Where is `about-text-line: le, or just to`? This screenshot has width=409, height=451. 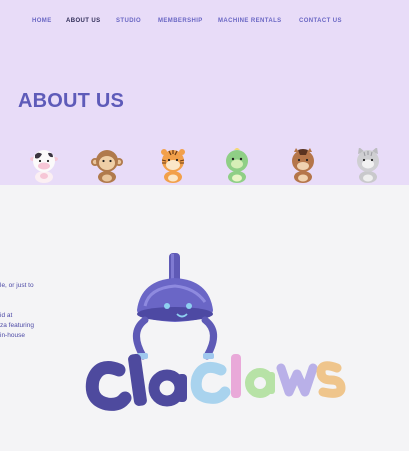
about-text-line: le, or just to is located at coordinates (17, 285).